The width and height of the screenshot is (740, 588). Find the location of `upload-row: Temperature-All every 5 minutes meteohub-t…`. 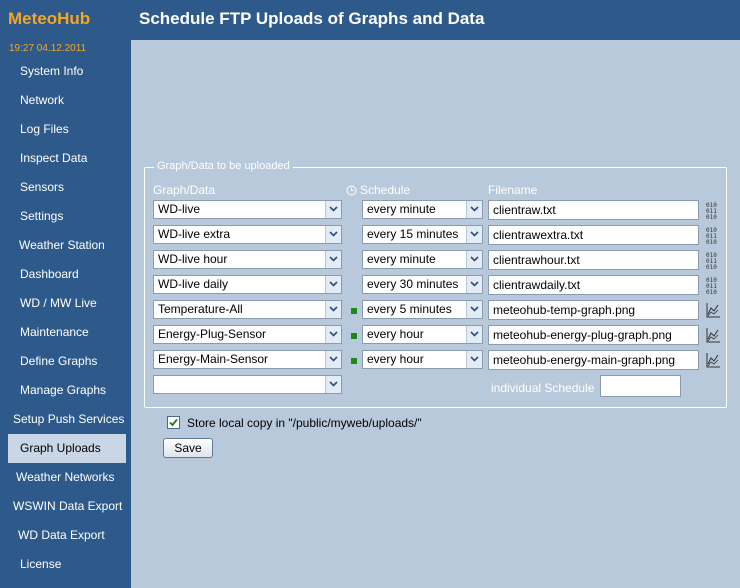

upload-row: Temperature-All every 5 minutes meteohub-t… is located at coordinates (436, 310).